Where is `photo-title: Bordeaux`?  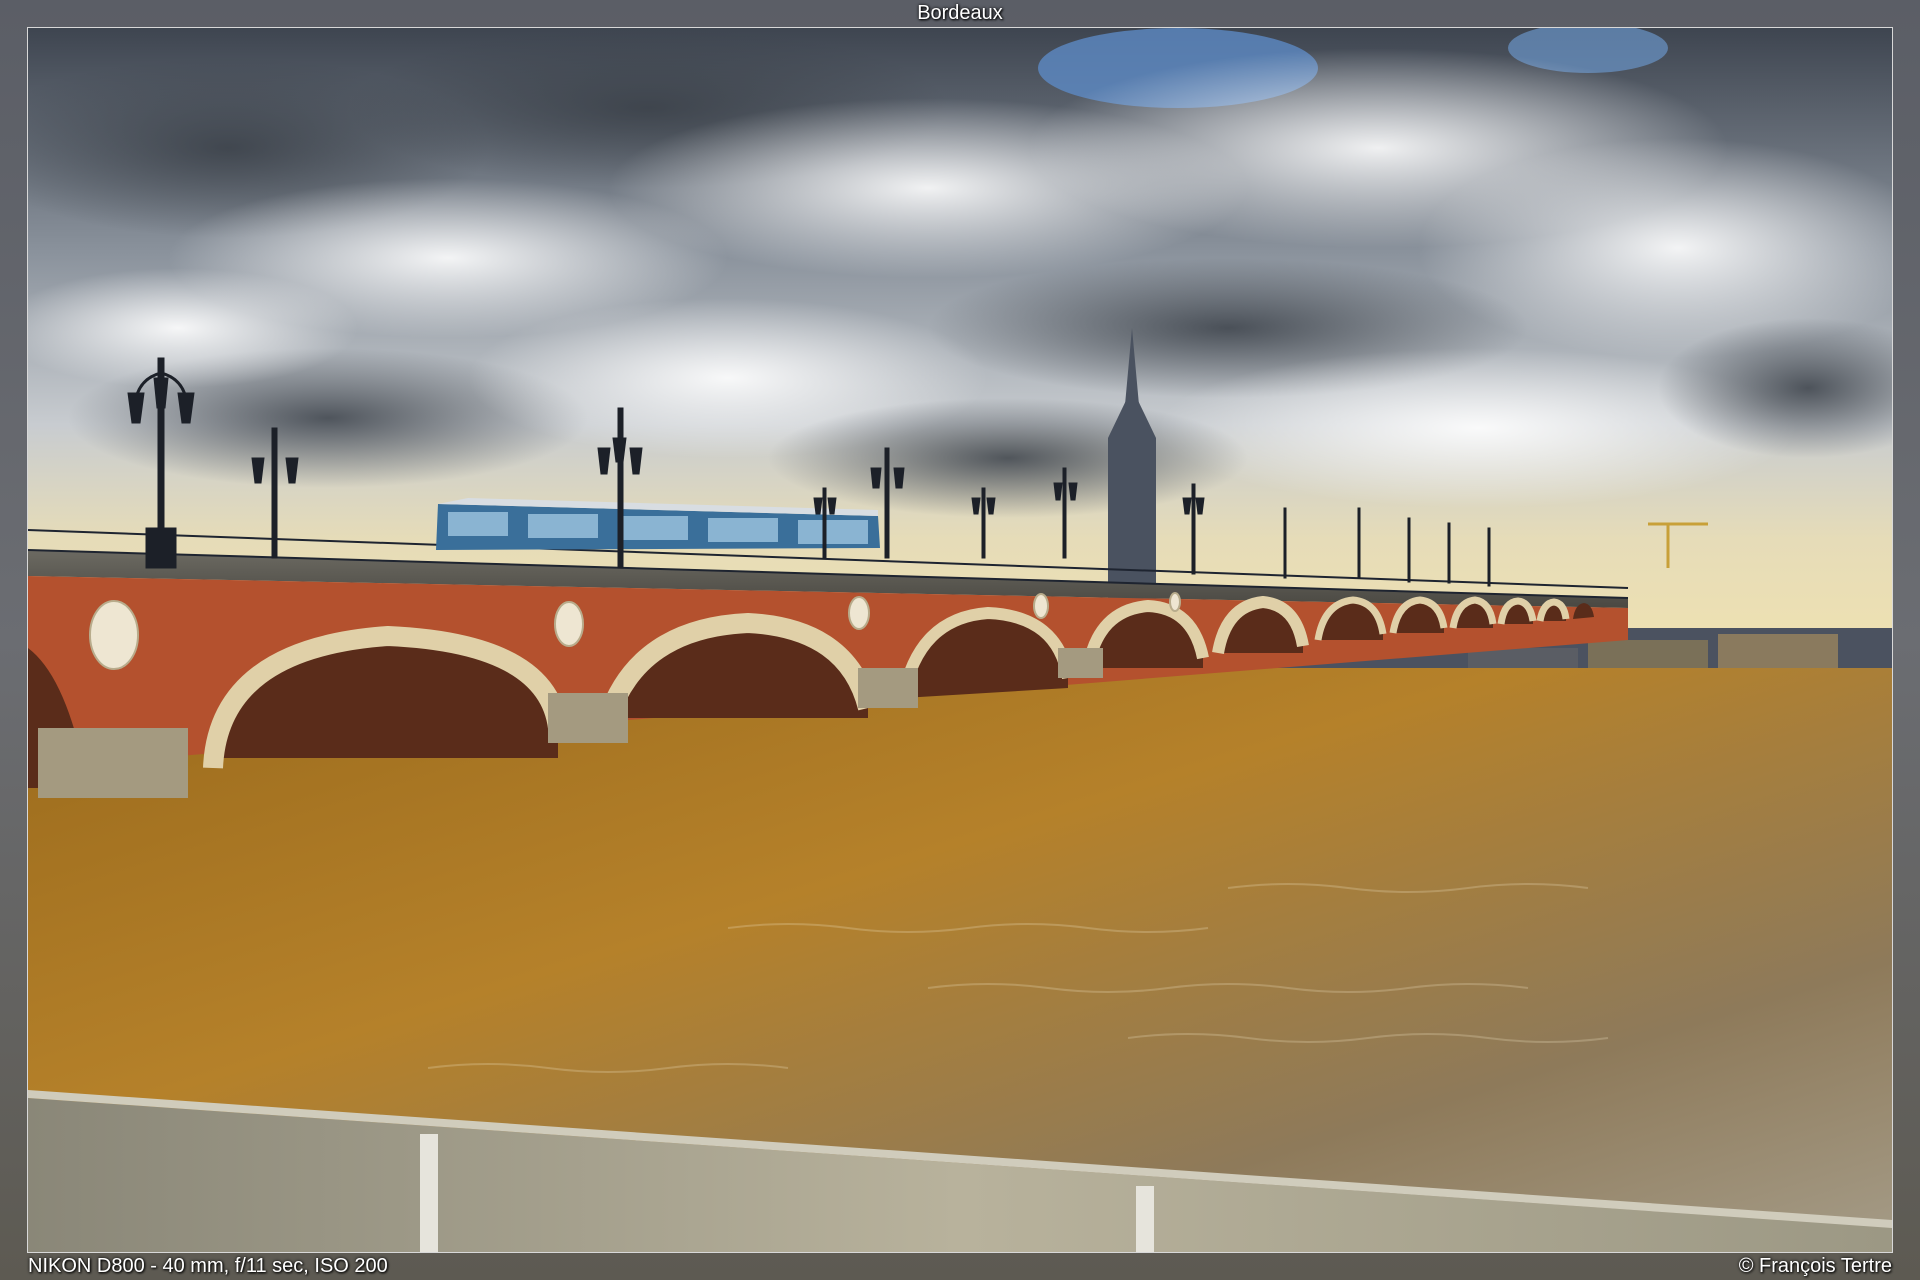 photo-title: Bordeaux is located at coordinates (960, 13).